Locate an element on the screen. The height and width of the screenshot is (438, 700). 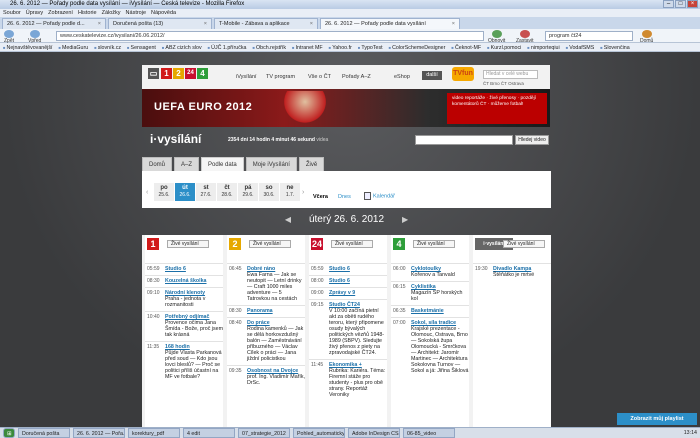
video-search-input is located at coordinates (464, 140).